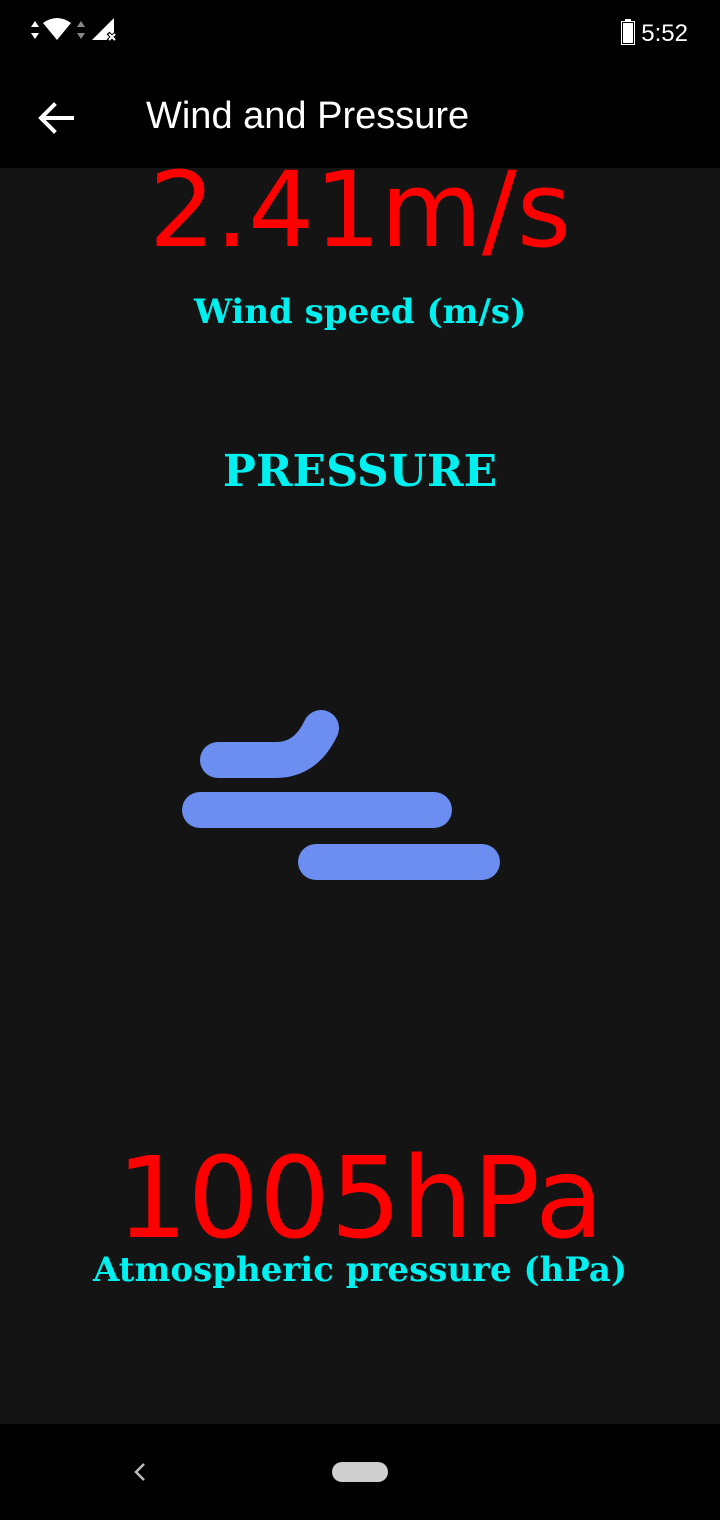  What do you see at coordinates (76, 30) in the screenshot?
I see `status-icons-left` at bounding box center [76, 30].